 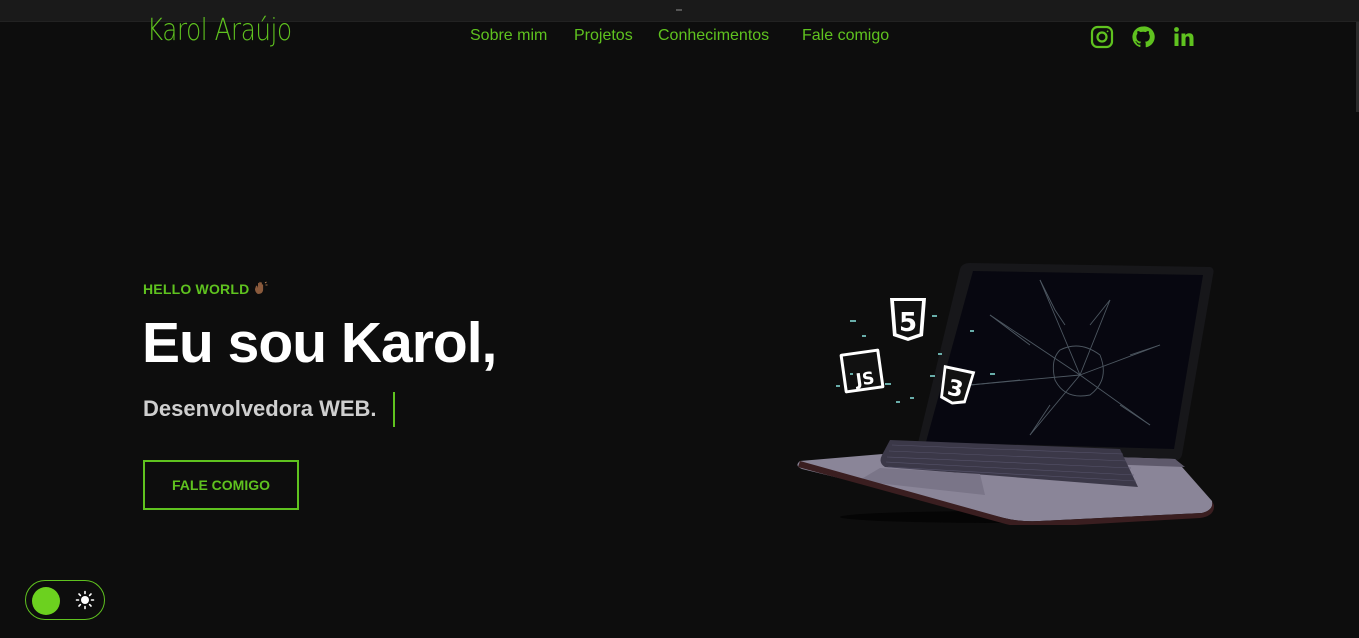 What do you see at coordinates (908, 323) in the screenshot?
I see `svg-text: 5` at bounding box center [908, 323].